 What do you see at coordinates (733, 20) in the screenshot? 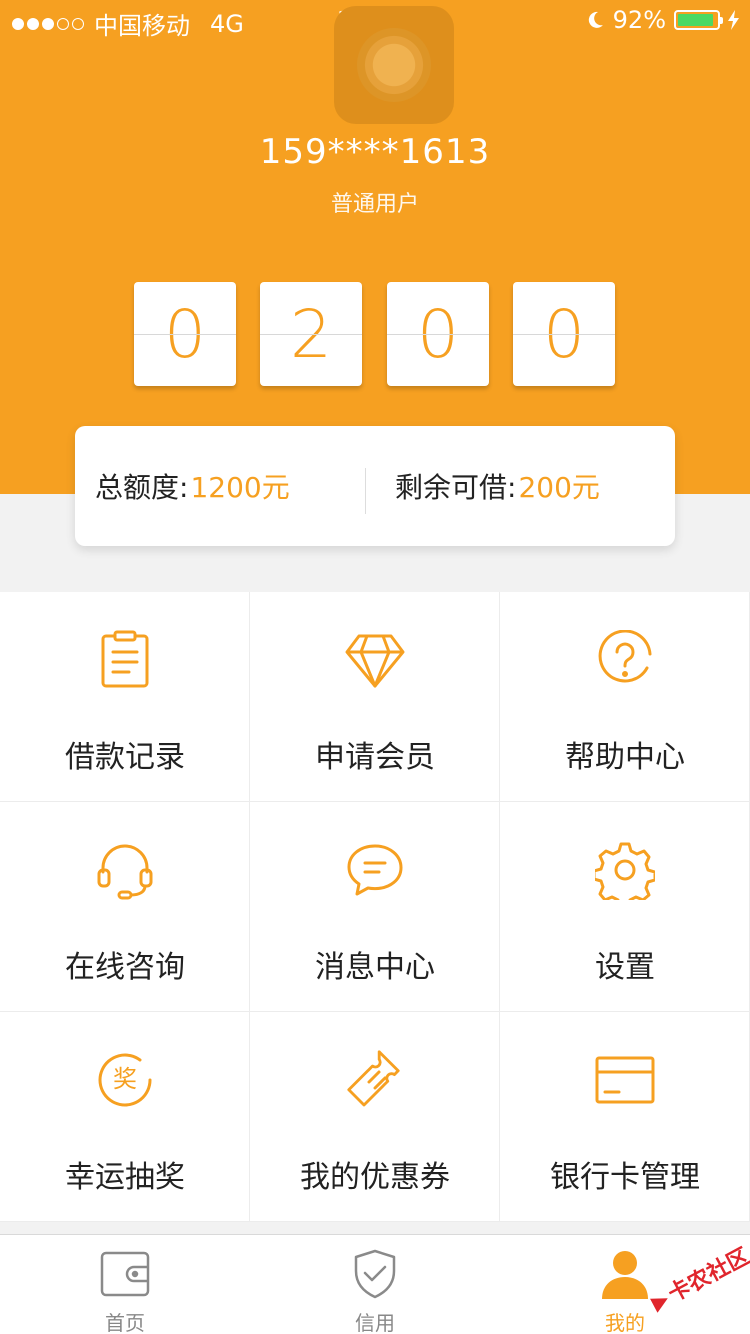
I see `charging-icon` at bounding box center [733, 20].